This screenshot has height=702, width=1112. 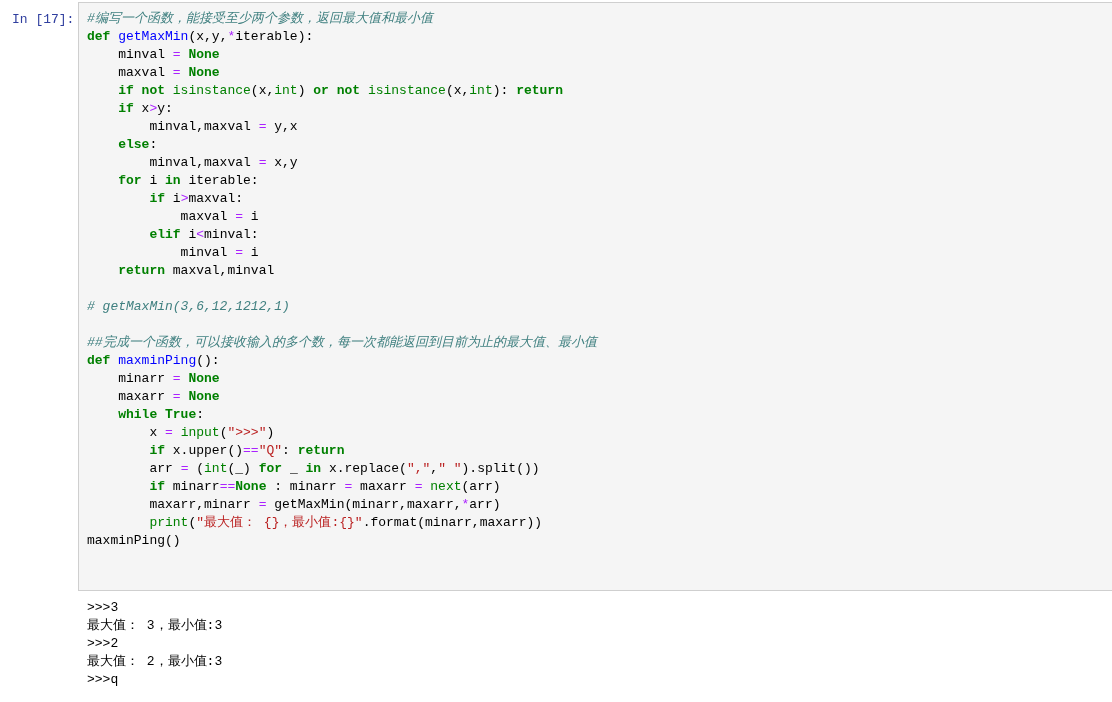 What do you see at coordinates (340, 91) in the screenshot?
I see `code-line: if not isinstance(x,int) or not isinstance(x,int): return` at bounding box center [340, 91].